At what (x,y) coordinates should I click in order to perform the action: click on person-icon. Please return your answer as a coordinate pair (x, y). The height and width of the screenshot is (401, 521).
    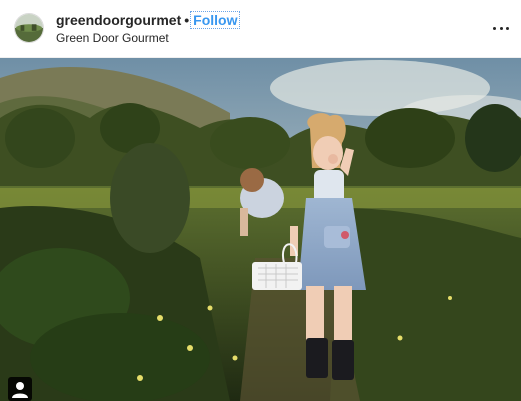
    Looking at the image, I should click on (20, 390).